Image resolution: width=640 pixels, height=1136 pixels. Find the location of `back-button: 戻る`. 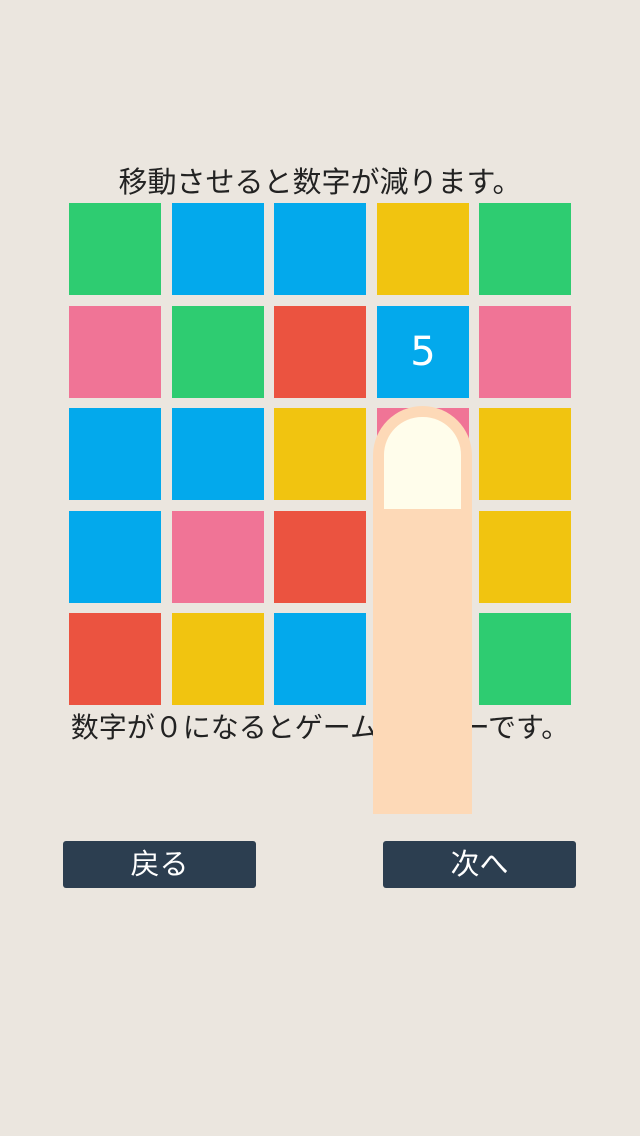

back-button: 戻る is located at coordinates (159, 864).